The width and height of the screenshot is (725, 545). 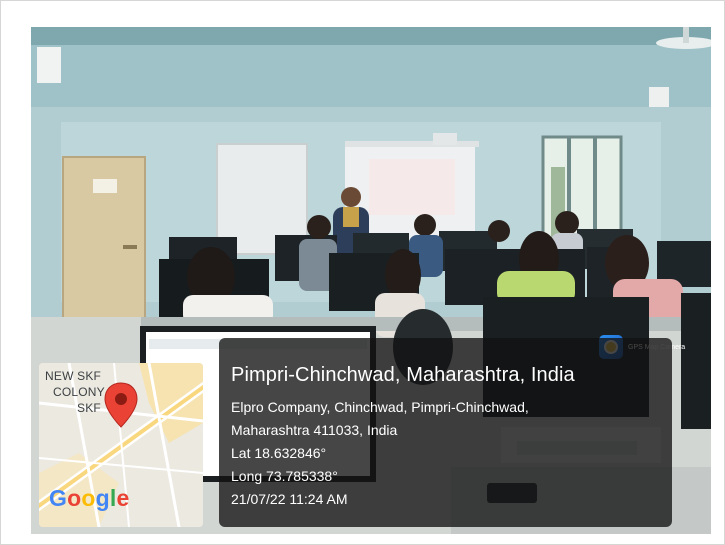 I want to click on place-name: Pimpri-Chinchwad, Maharashtra, India, so click(x=403, y=375).